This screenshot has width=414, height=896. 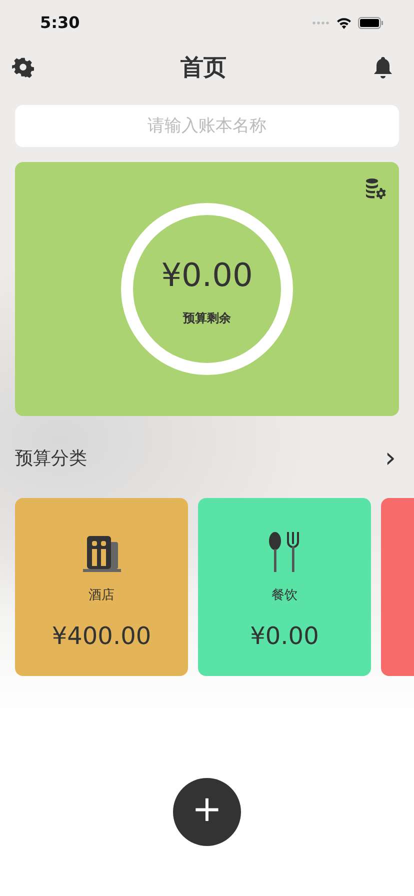 I want to click on coins-gear-icon, so click(x=376, y=189).